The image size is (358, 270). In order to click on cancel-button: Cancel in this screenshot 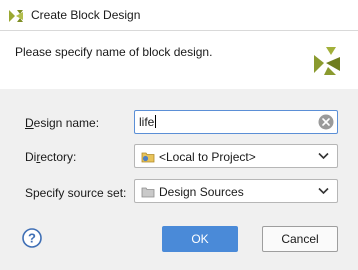, I will do `click(300, 239)`.